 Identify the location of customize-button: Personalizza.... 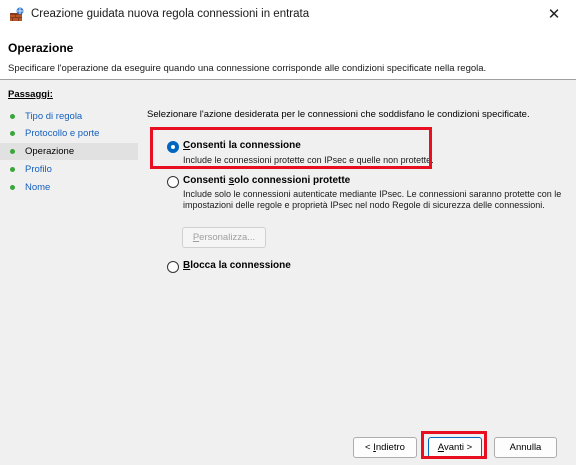
(224, 237).